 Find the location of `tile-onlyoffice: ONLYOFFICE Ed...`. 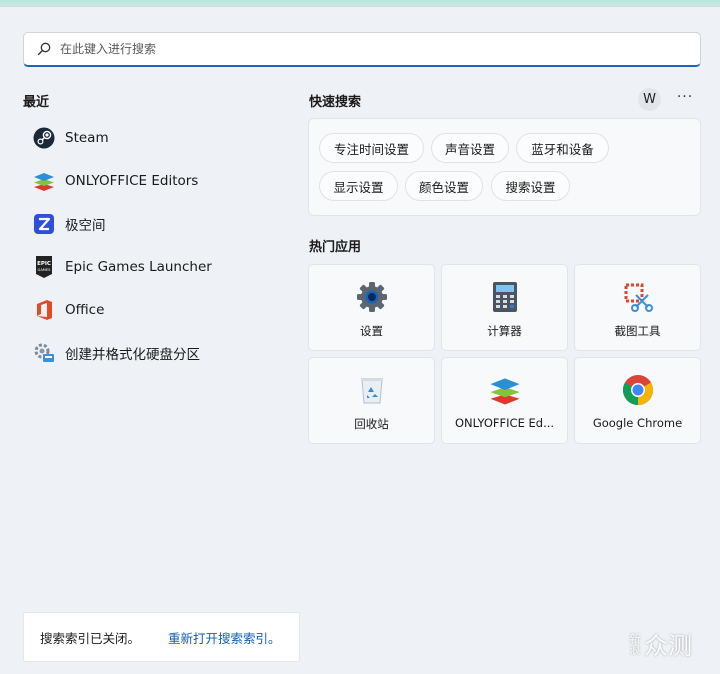

tile-onlyoffice: ONLYOFFICE Ed... is located at coordinates (504, 400).